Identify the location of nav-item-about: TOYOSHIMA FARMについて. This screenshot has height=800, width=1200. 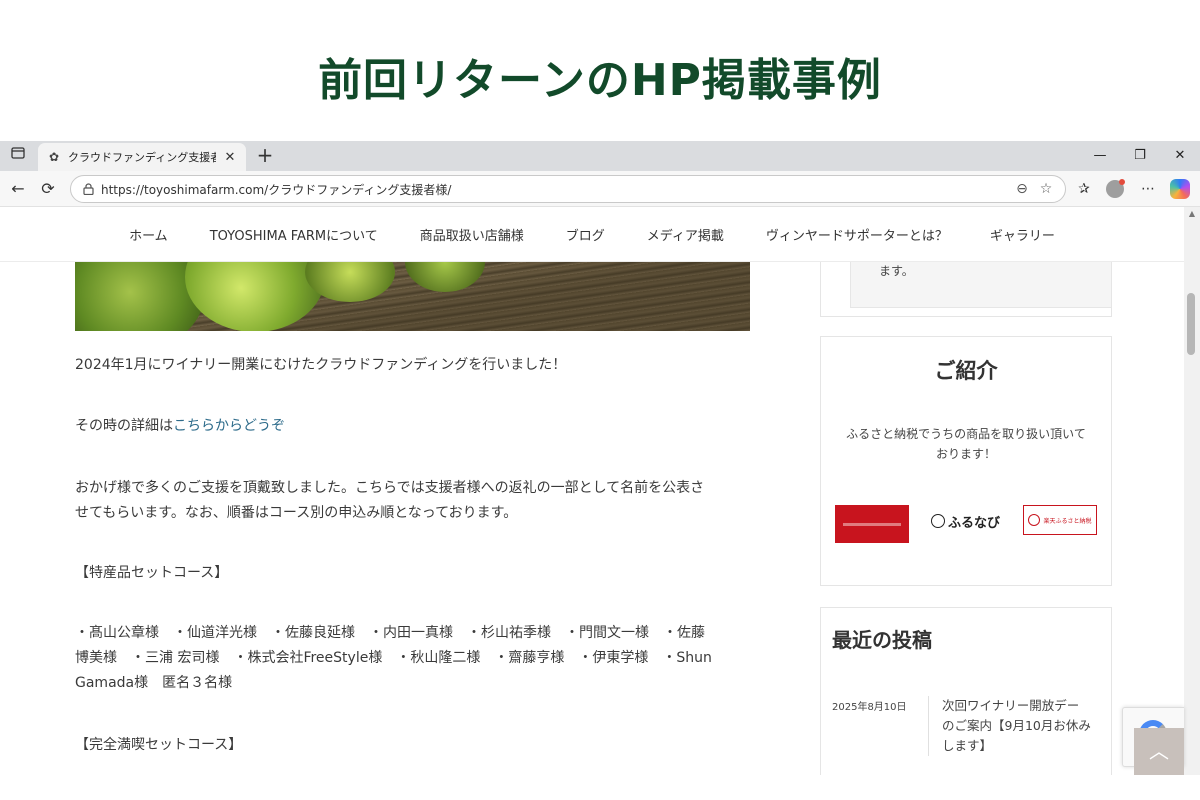
(294, 234).